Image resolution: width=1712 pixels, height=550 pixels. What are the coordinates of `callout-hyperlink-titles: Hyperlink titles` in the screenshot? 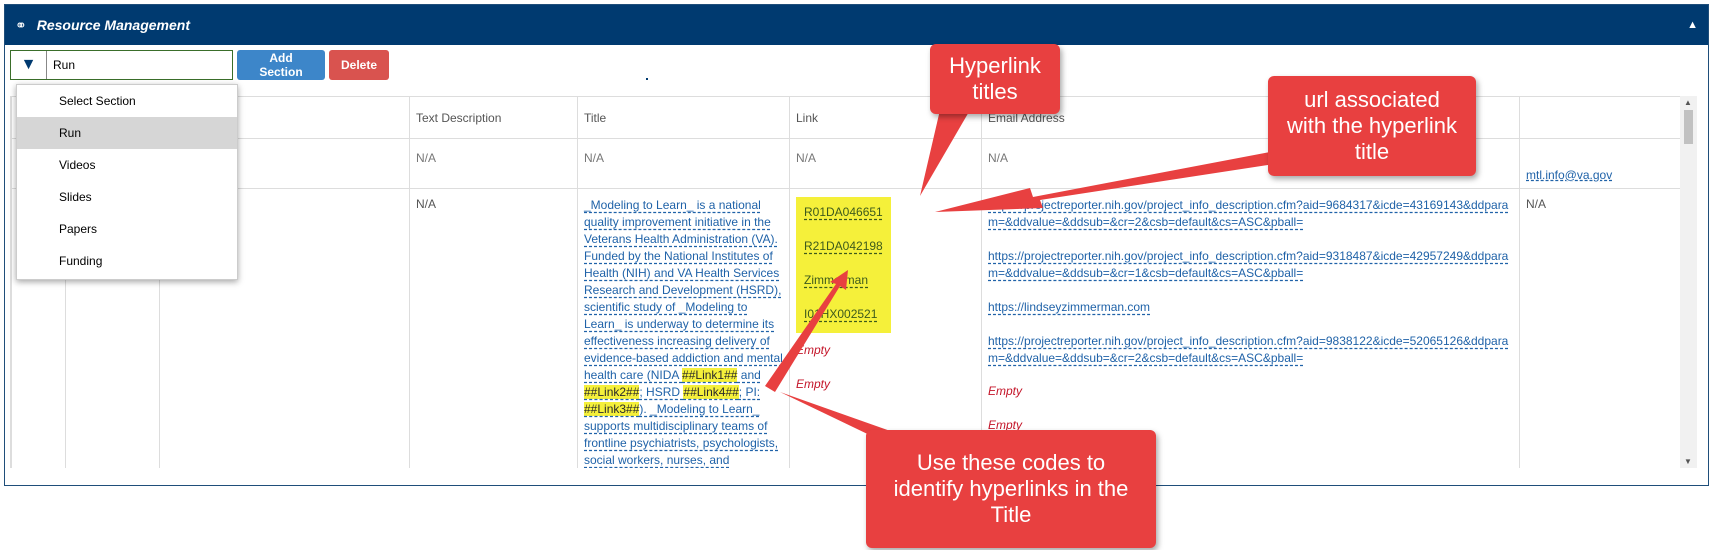 It's located at (995, 79).